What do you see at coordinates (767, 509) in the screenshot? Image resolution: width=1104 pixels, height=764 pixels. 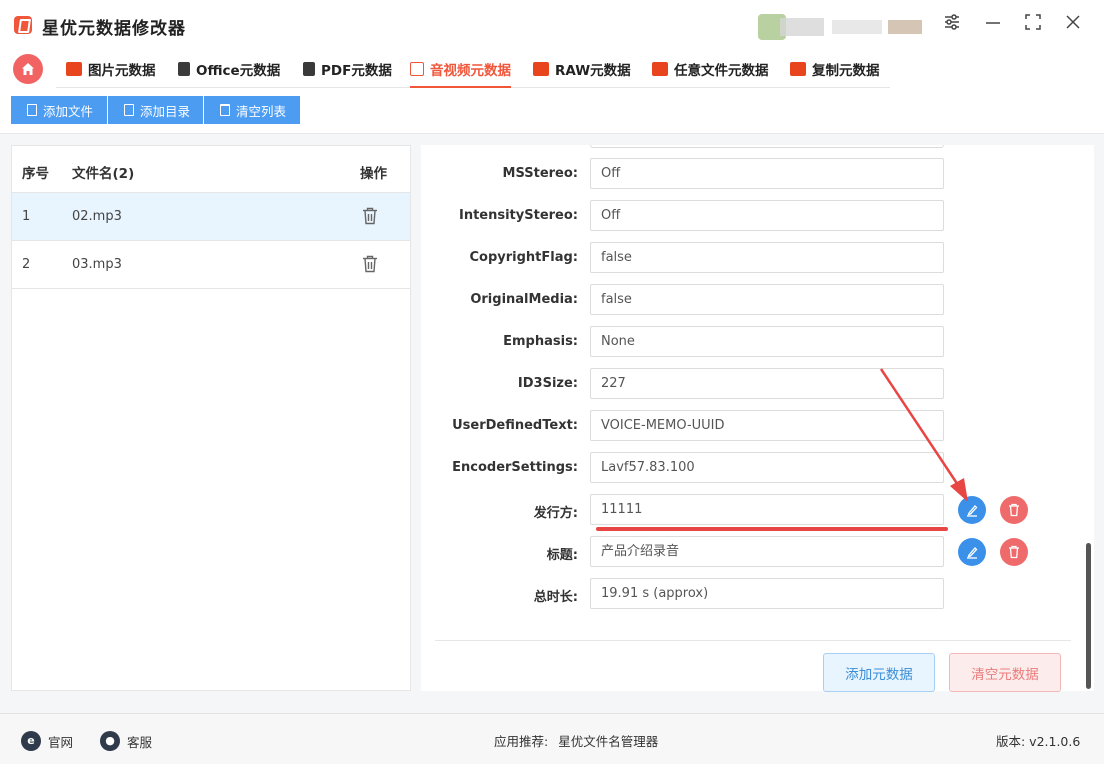 I see `publisher-input: 11111` at bounding box center [767, 509].